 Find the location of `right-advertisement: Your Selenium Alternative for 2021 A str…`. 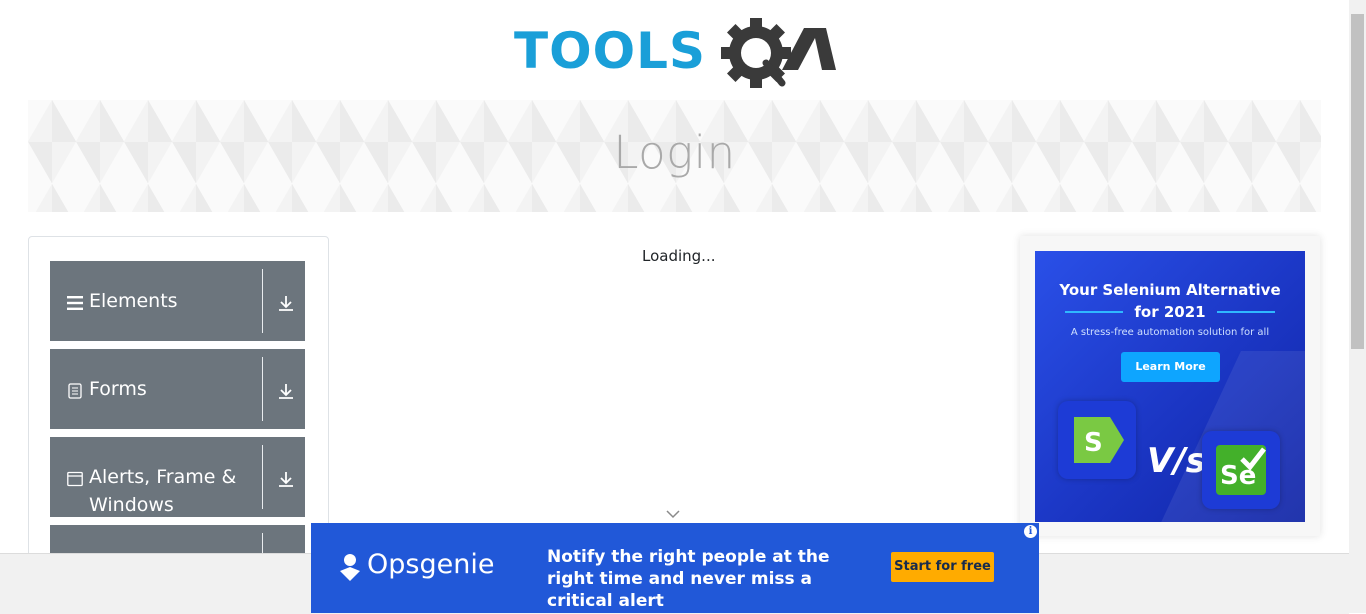

right-advertisement: Your Selenium Alternative for 2021 A str… is located at coordinates (1170, 386).